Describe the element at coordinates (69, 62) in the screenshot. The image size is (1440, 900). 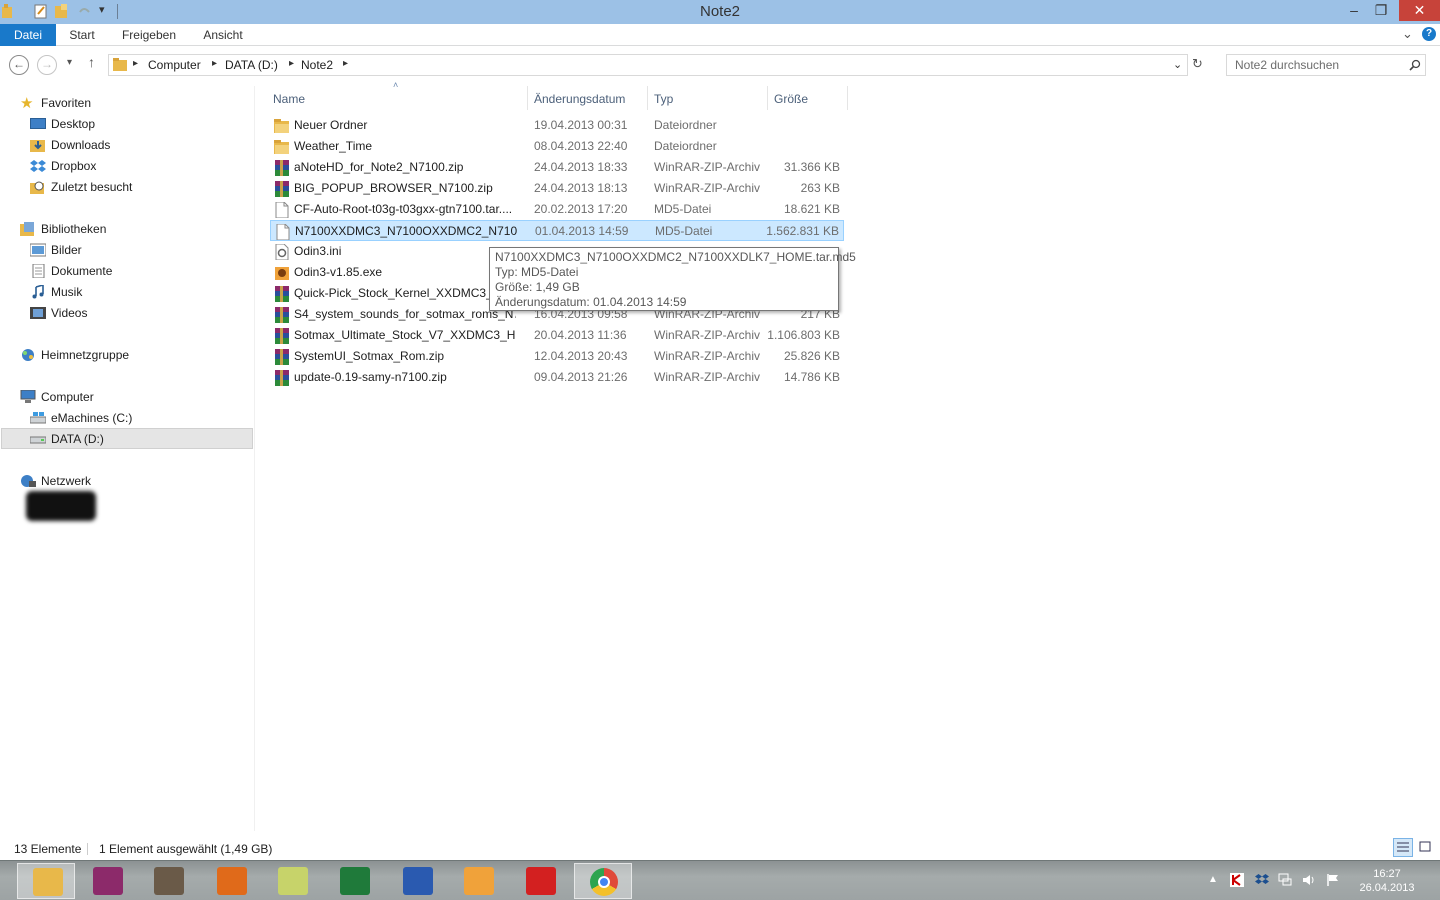
I see `recent-locations-icon: ▾` at that location.